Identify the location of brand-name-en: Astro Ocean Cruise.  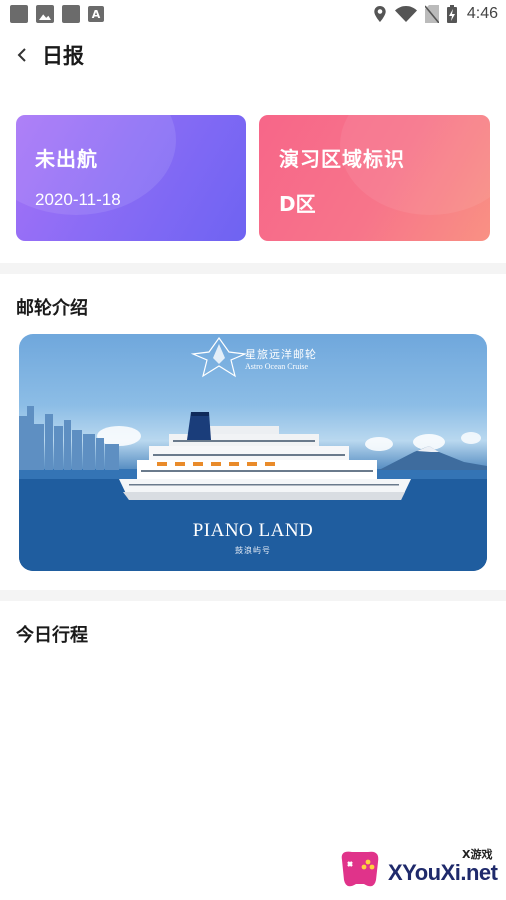
(277, 366).